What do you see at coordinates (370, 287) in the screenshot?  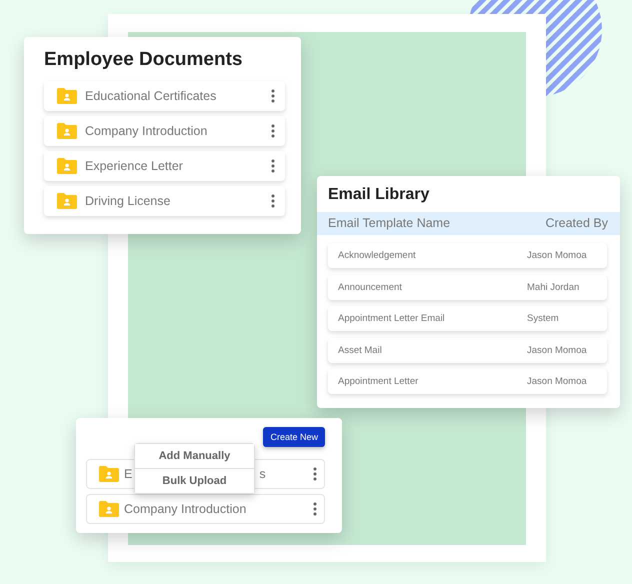 I see `template-name: Announcement` at bounding box center [370, 287].